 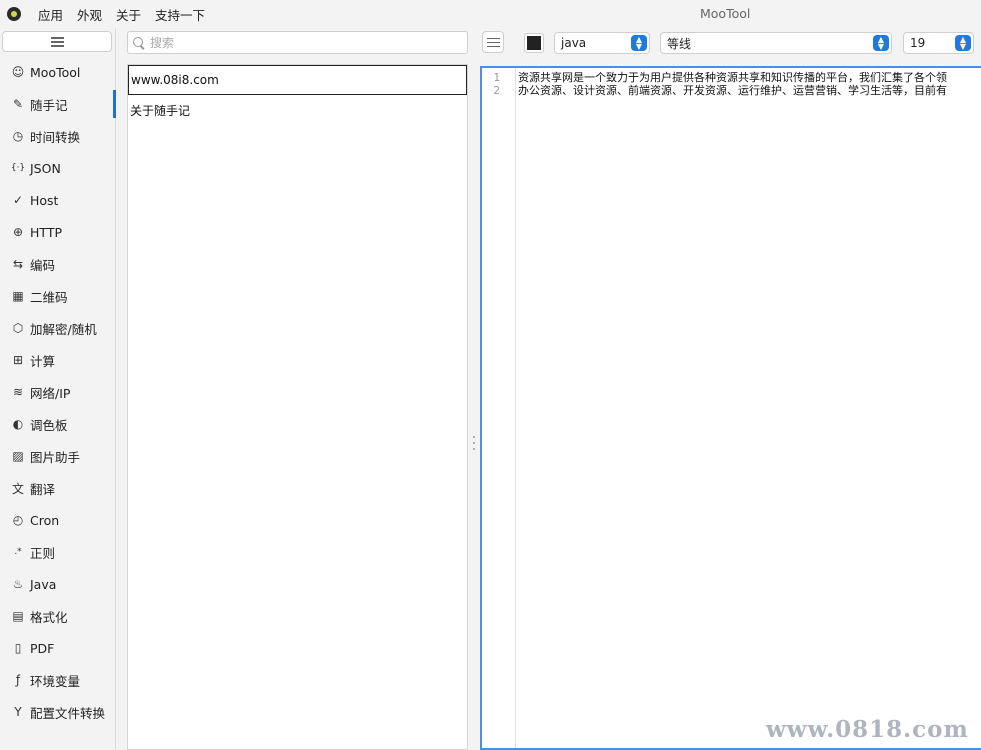 I want to click on sidebar-item: ♨ Java, so click(x=58, y=584).